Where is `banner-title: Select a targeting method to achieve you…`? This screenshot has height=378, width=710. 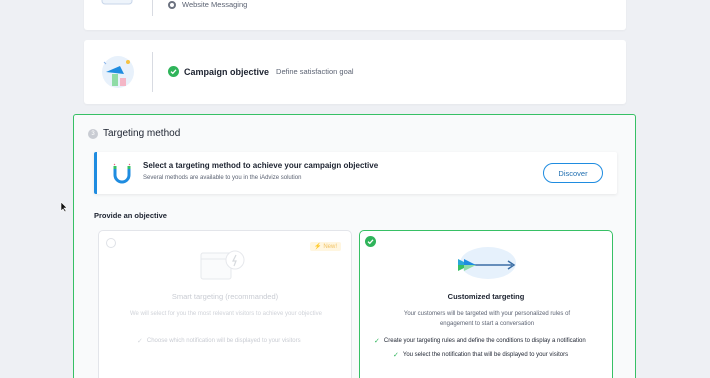 banner-title: Select a targeting method to achieve you… is located at coordinates (261, 165).